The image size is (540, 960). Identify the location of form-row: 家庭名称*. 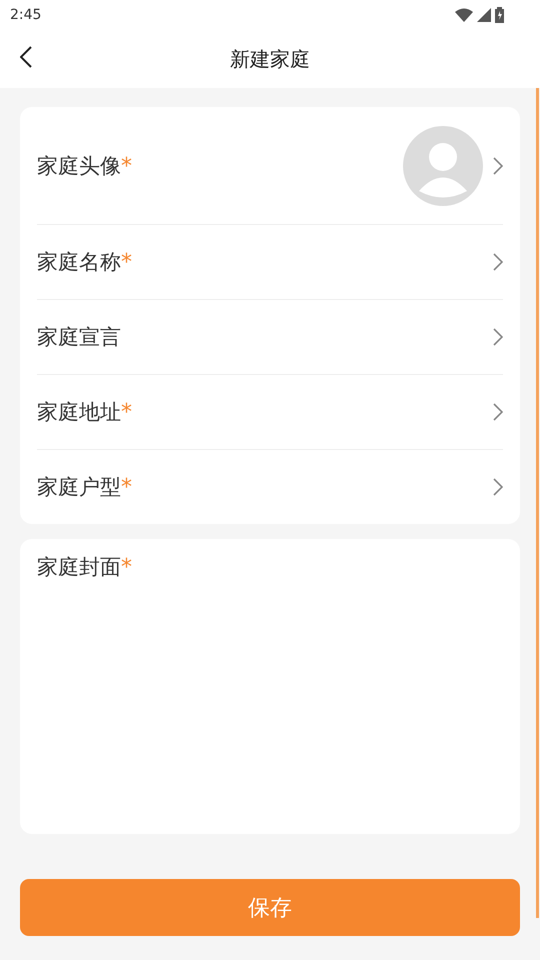
(270, 261).